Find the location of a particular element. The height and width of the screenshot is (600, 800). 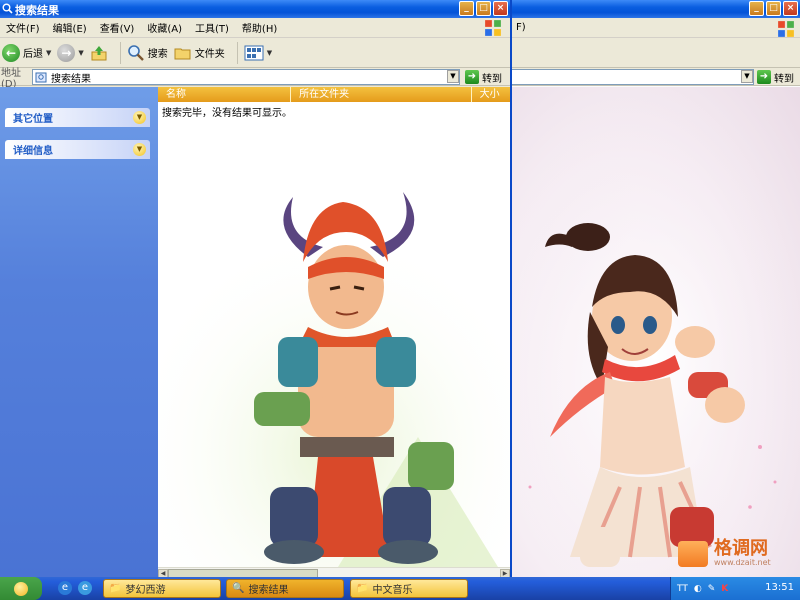

menu-help: 帮助(H) is located at coordinates (259, 27).